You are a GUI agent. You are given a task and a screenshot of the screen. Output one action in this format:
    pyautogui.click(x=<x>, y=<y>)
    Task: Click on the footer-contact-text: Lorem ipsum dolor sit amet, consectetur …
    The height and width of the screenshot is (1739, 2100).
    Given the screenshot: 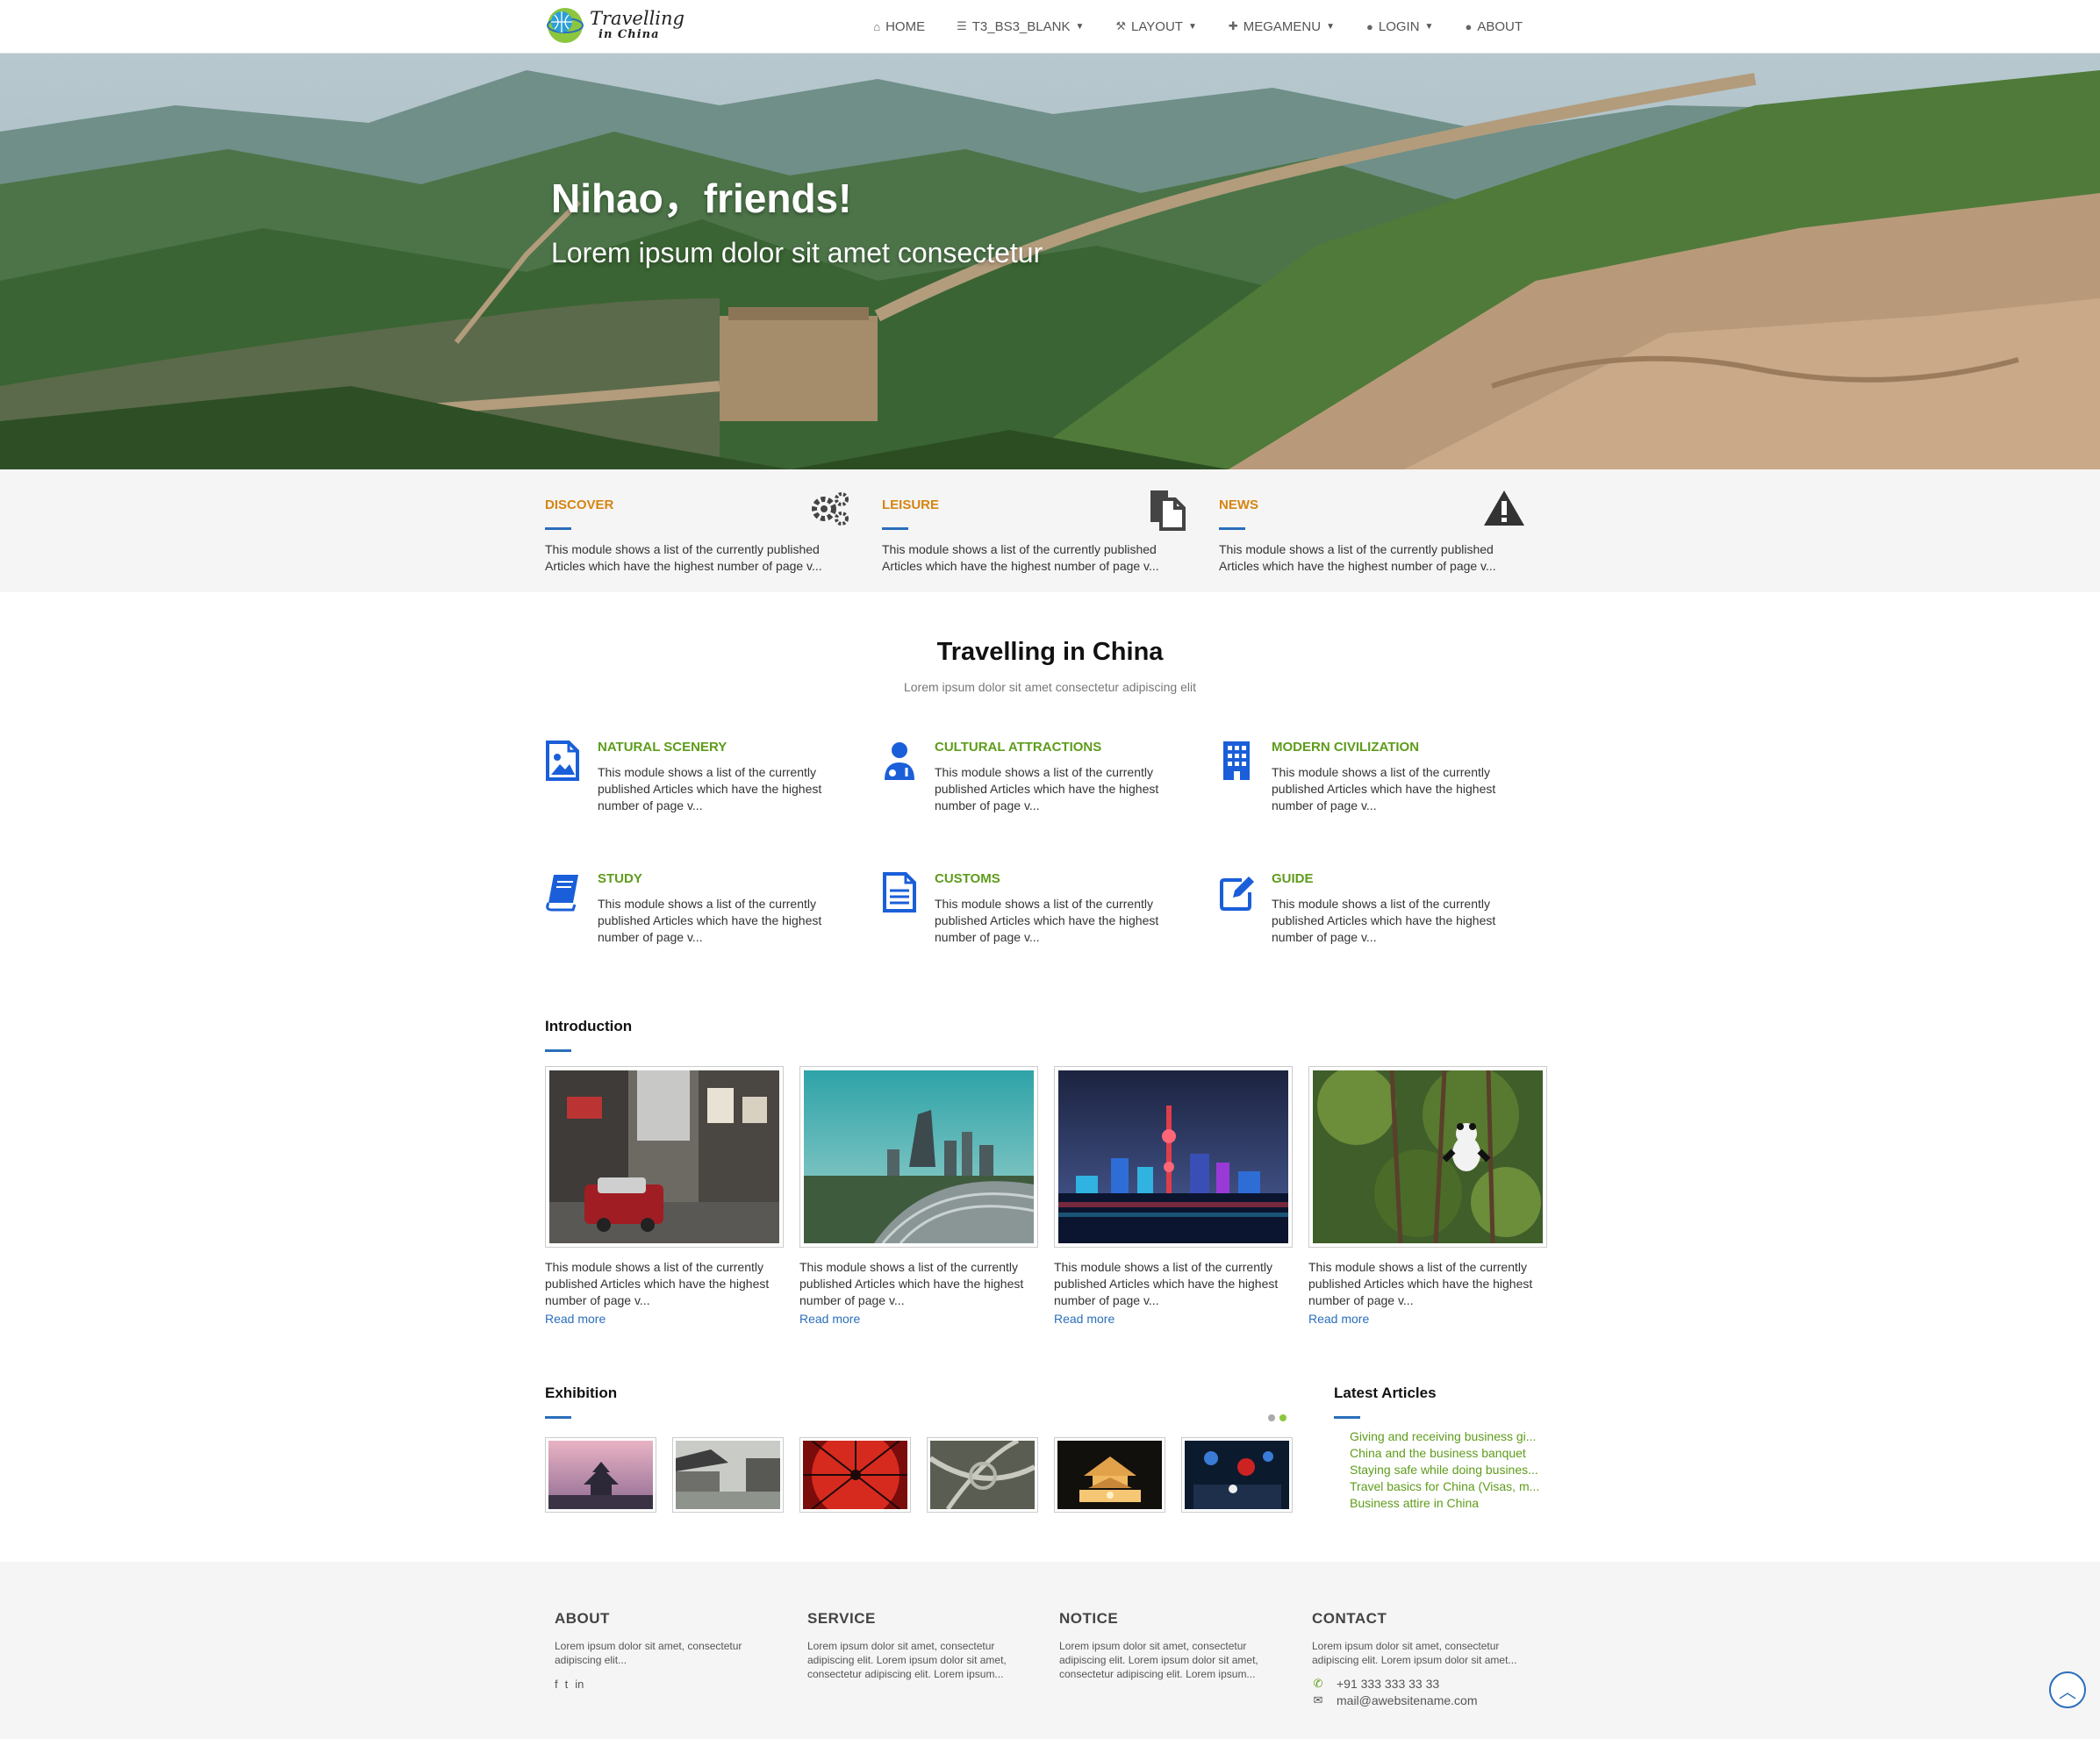 What is the action you would take?
    pyautogui.click(x=1415, y=1653)
    